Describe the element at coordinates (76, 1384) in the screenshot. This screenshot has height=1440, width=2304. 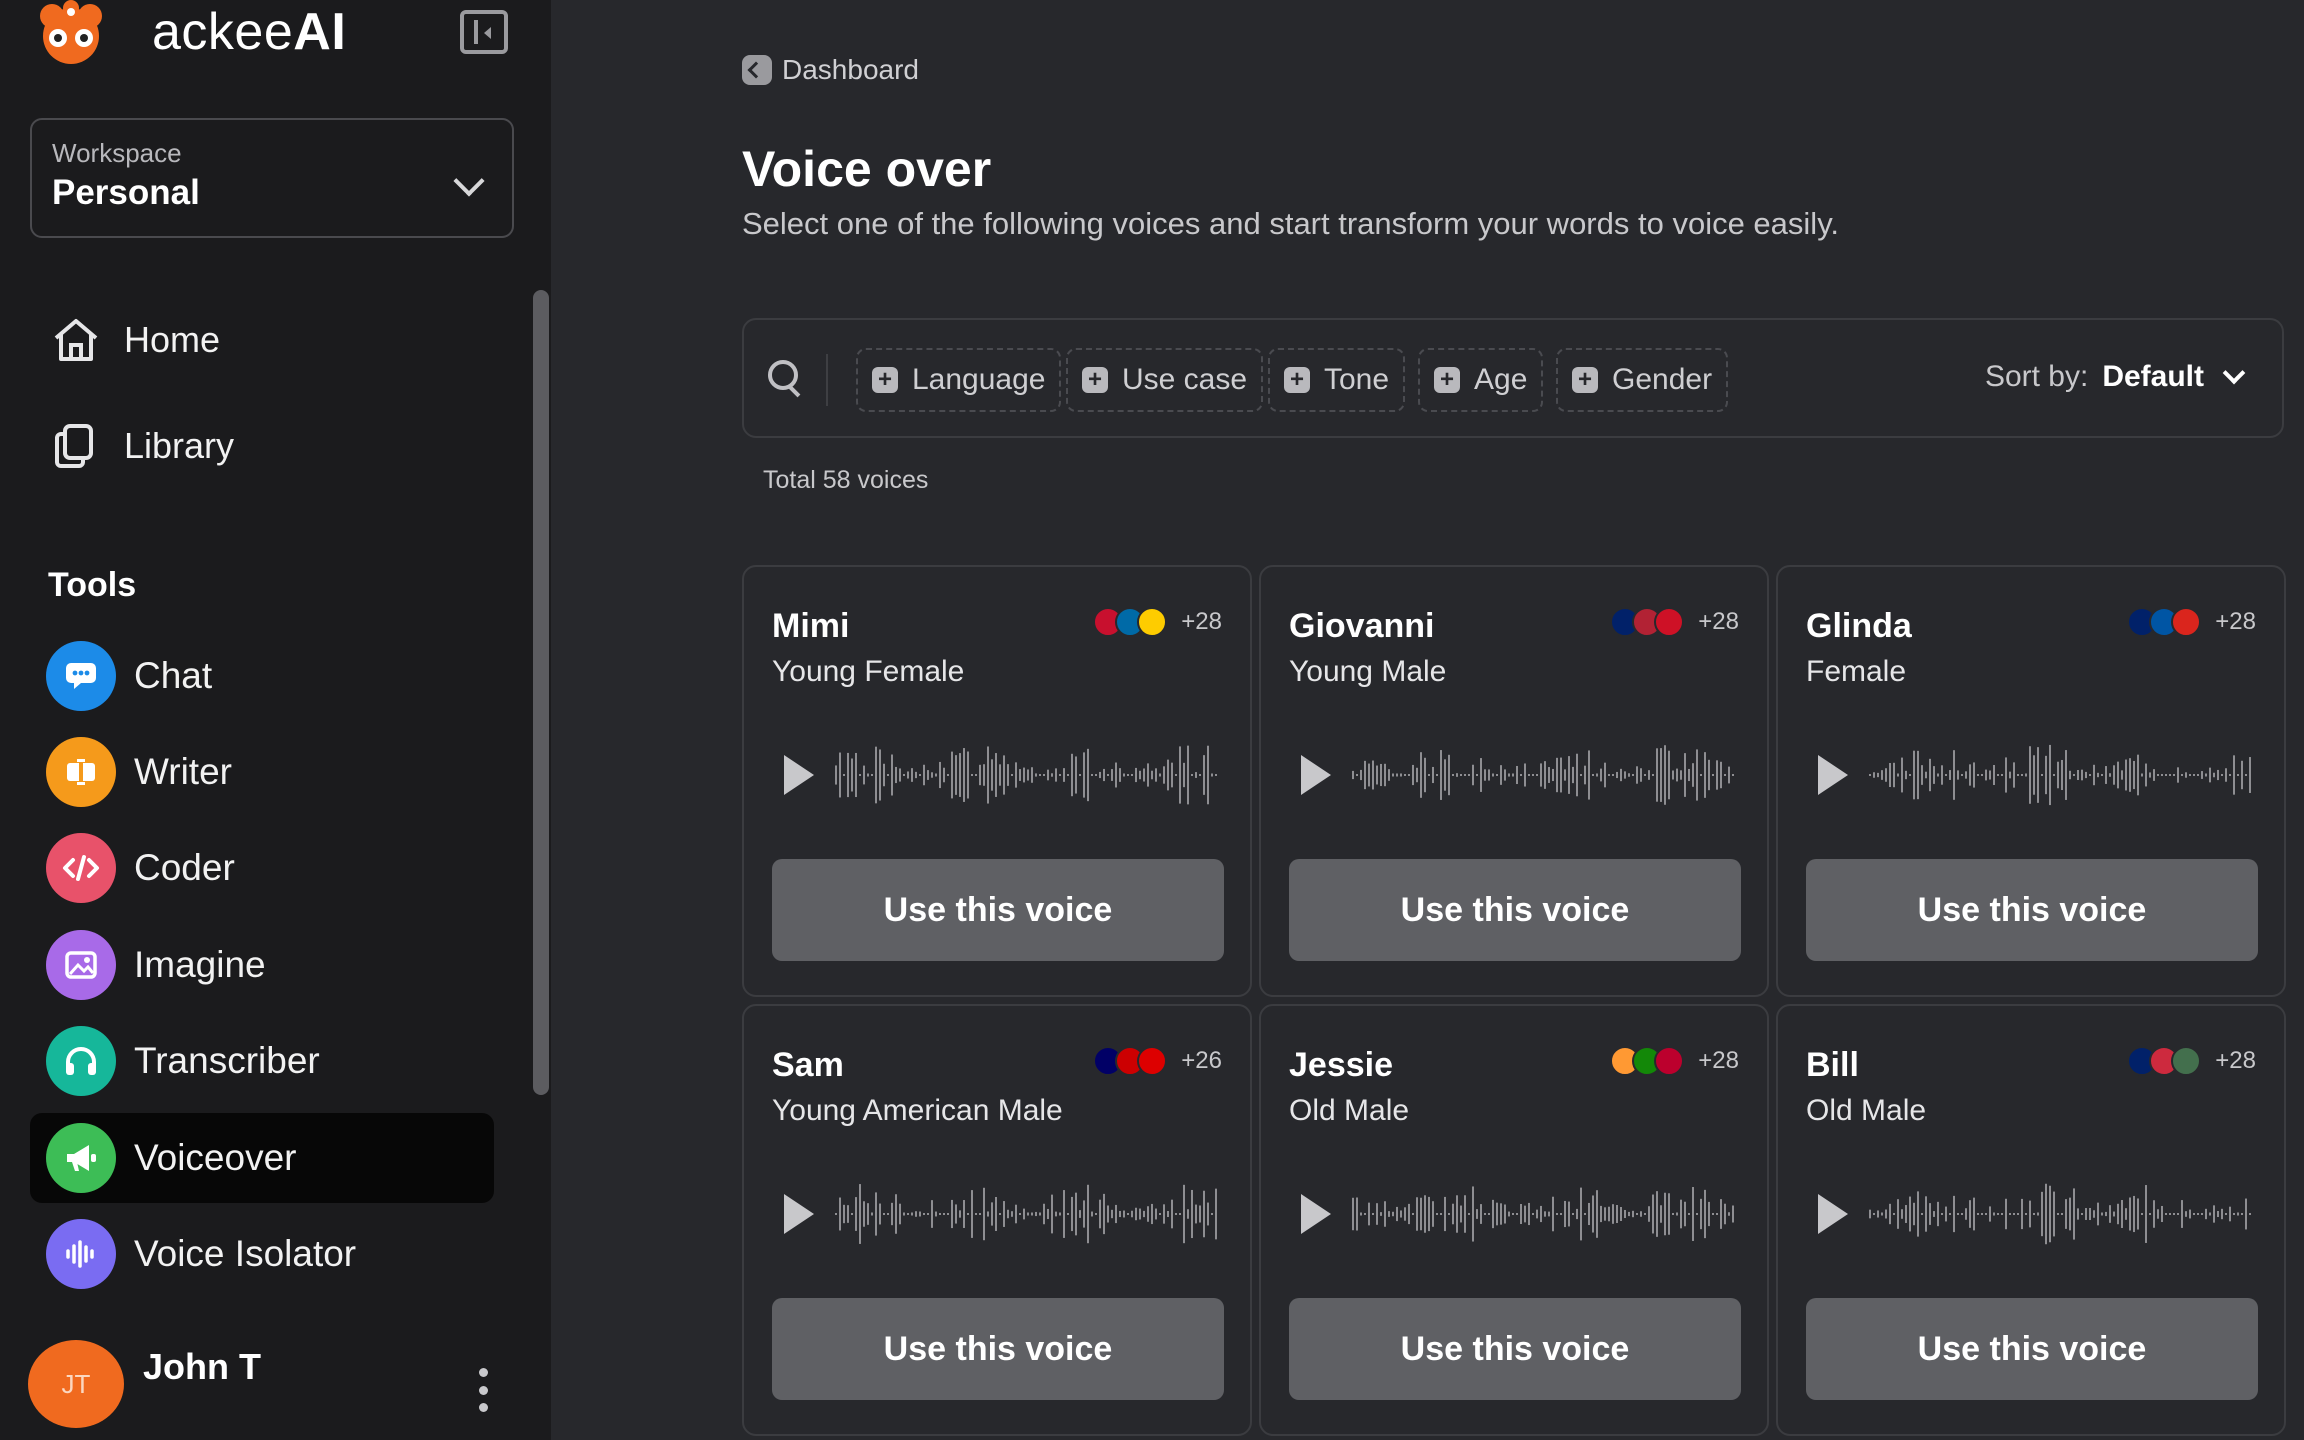
I see `avatar: JT` at that location.